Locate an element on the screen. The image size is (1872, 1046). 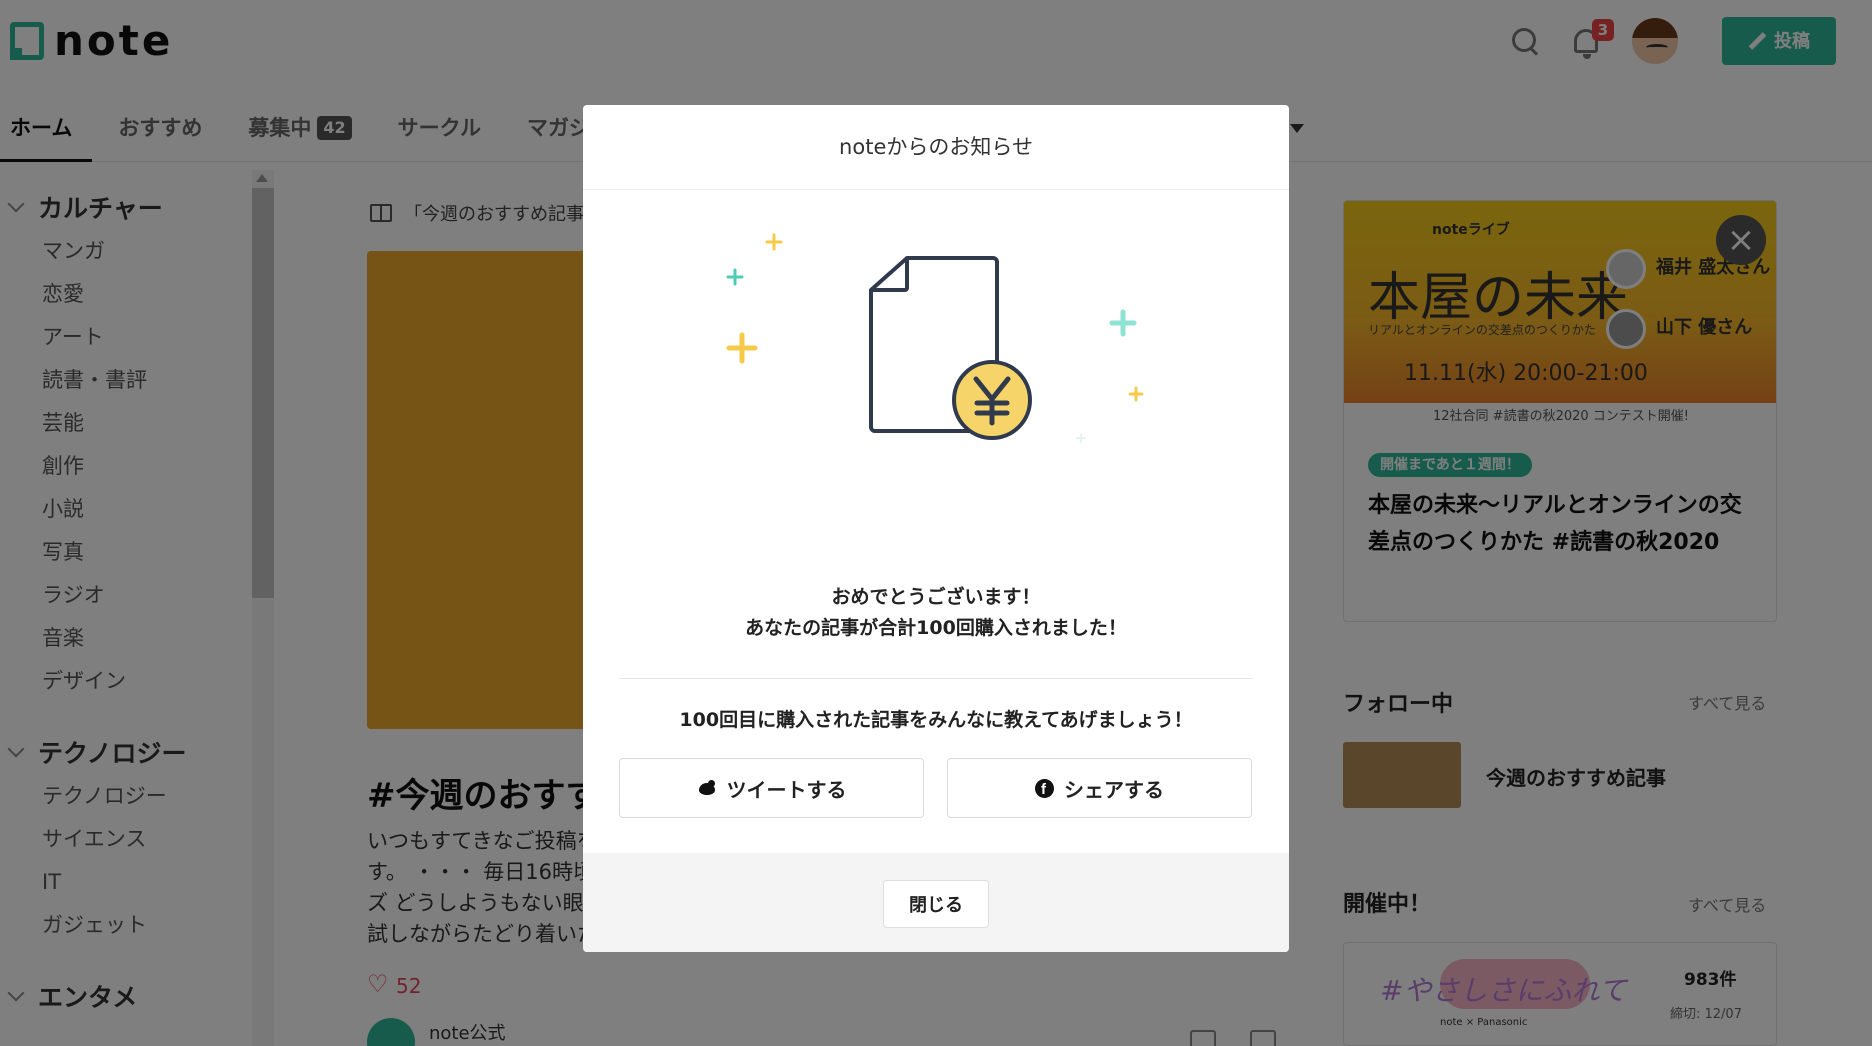
share-prompt: 100回目に購入された記事をみんなに教えてあげましょう！ is located at coordinates (936, 720).